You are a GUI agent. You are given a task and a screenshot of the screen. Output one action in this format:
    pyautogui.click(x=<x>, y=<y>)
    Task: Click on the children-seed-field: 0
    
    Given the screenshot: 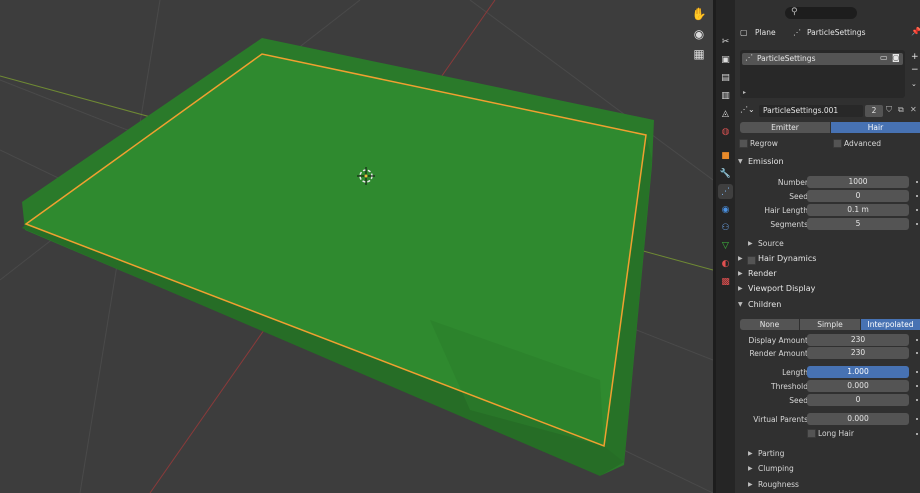 What is the action you would take?
    pyautogui.click(x=858, y=400)
    